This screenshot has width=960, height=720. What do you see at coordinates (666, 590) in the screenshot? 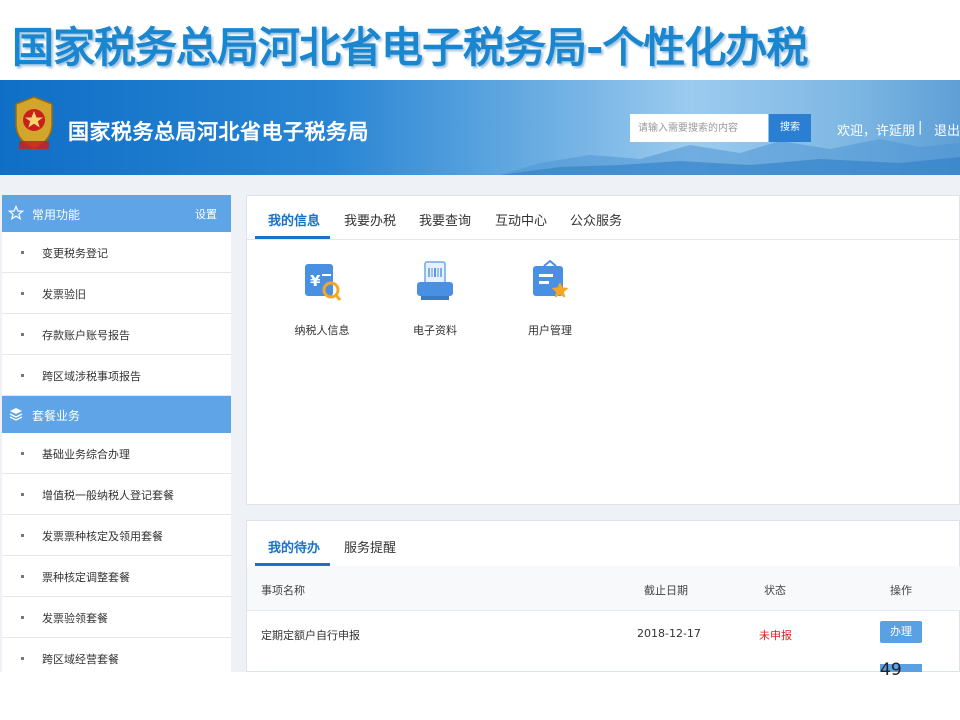
I see `column-header-deadline: 截止日期` at bounding box center [666, 590].